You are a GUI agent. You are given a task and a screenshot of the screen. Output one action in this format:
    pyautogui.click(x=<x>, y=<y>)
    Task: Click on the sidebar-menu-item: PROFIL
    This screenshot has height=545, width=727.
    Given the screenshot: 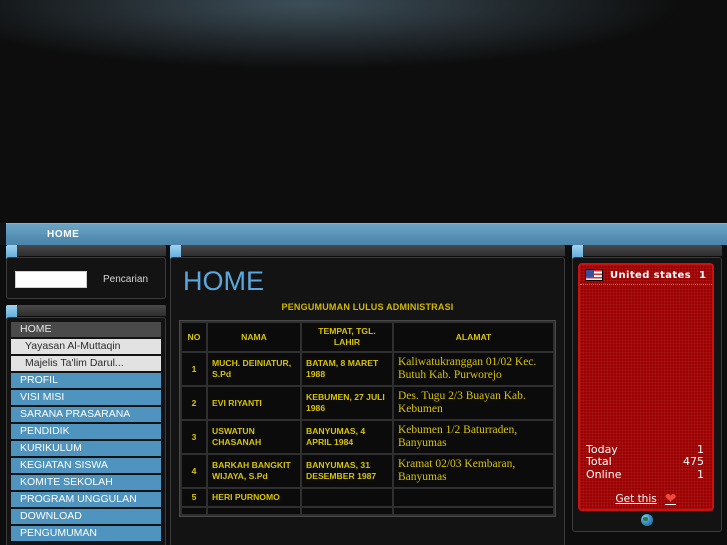 What is the action you would take?
    pyautogui.click(x=86, y=380)
    